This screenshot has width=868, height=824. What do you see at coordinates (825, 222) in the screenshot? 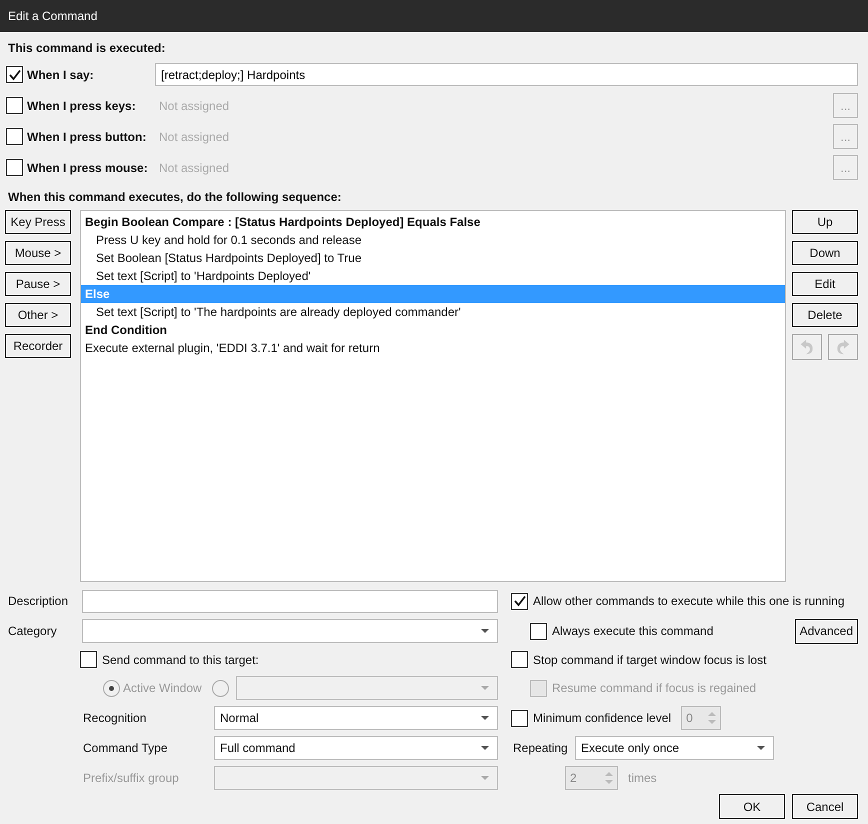
I see `order-button: Up` at bounding box center [825, 222].